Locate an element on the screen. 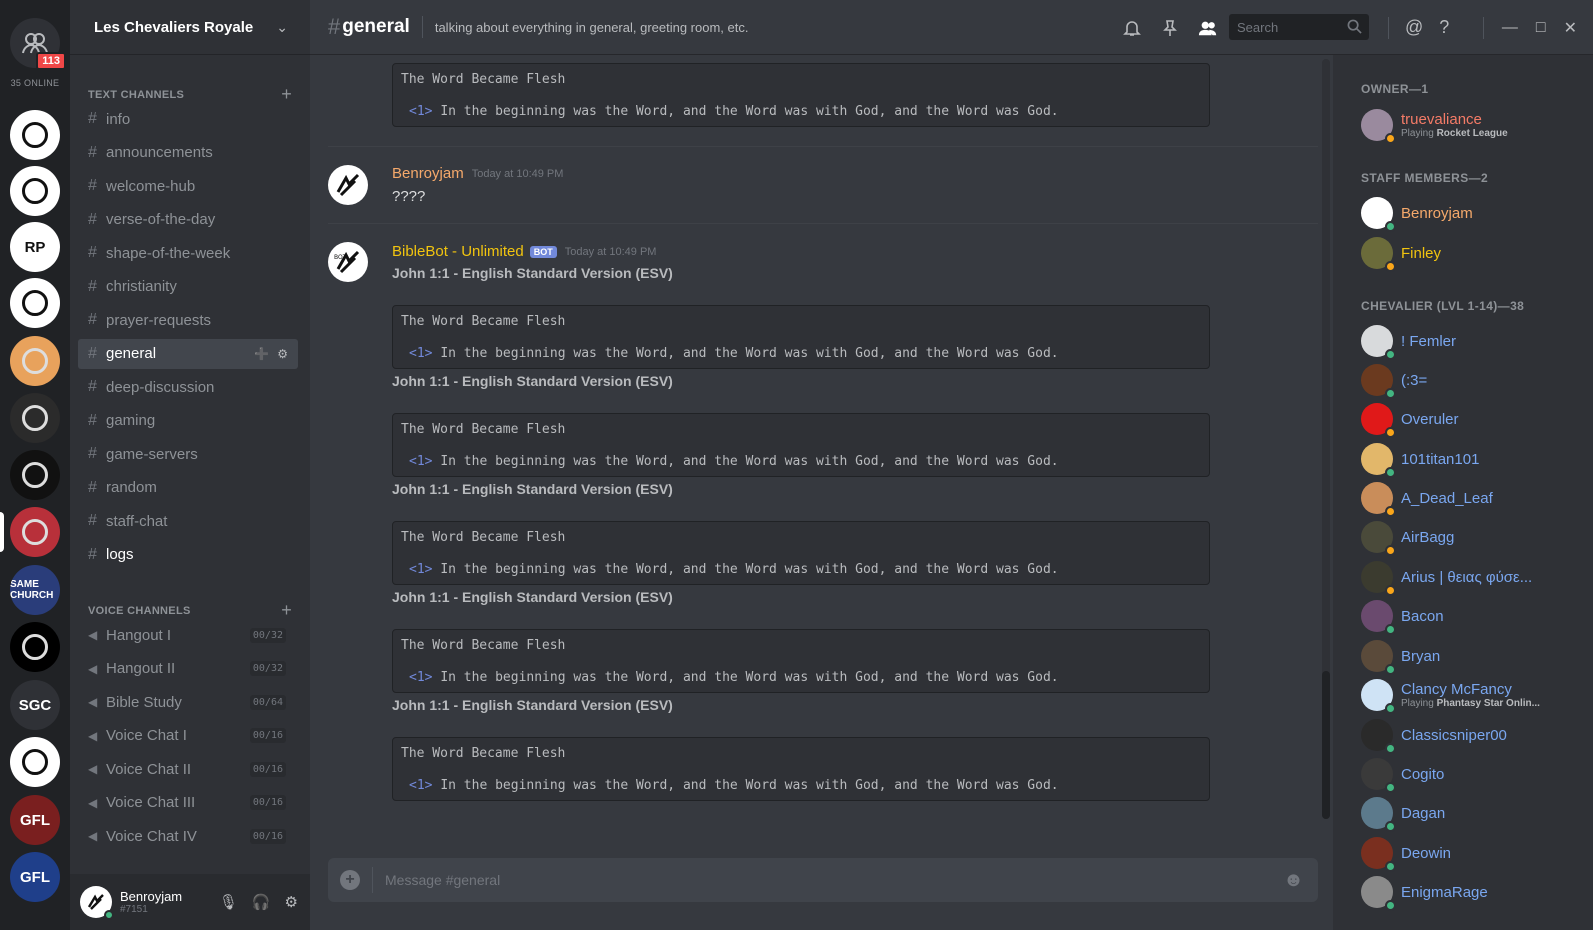 Image resolution: width=1593 pixels, height=930 pixels. member-item: Overuler is located at coordinates (1466, 419).